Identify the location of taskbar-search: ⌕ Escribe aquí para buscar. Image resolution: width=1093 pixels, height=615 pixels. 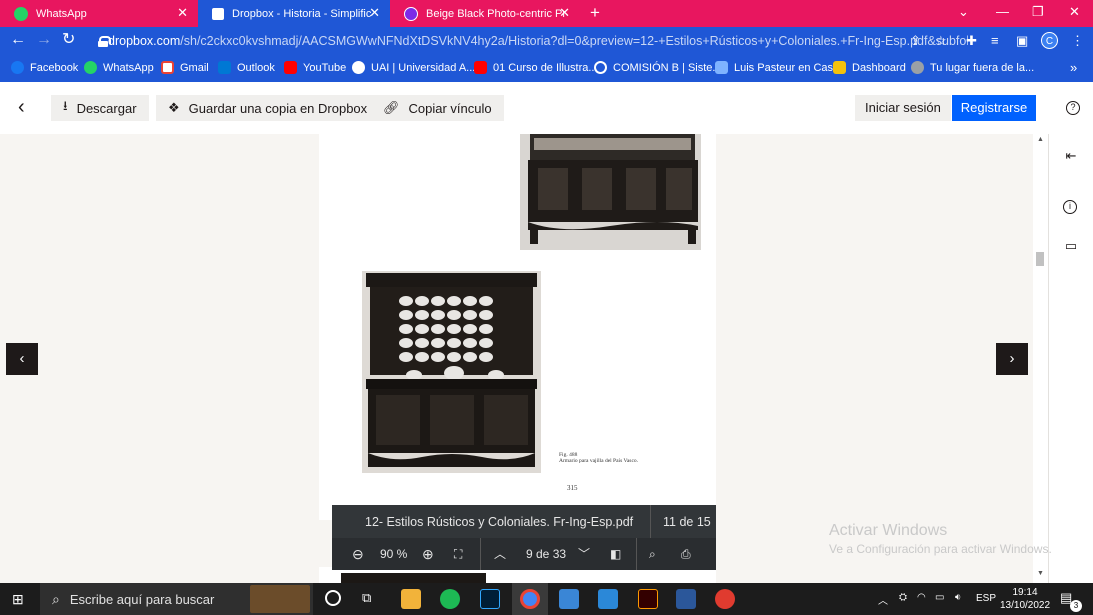
(176, 599).